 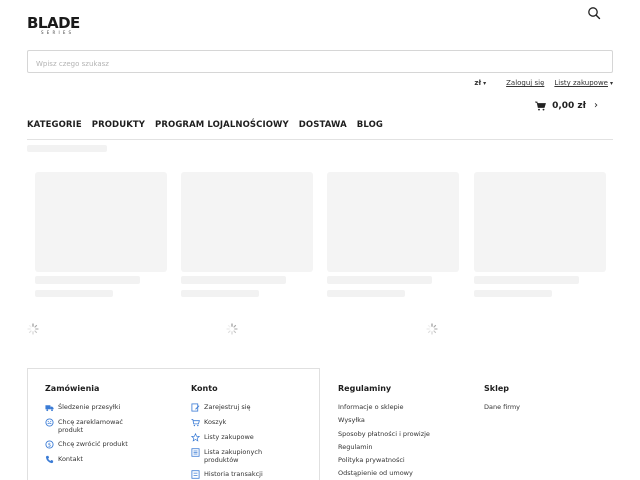 What do you see at coordinates (57, 32) in the screenshot?
I see `svg-text: SERIES` at bounding box center [57, 32].